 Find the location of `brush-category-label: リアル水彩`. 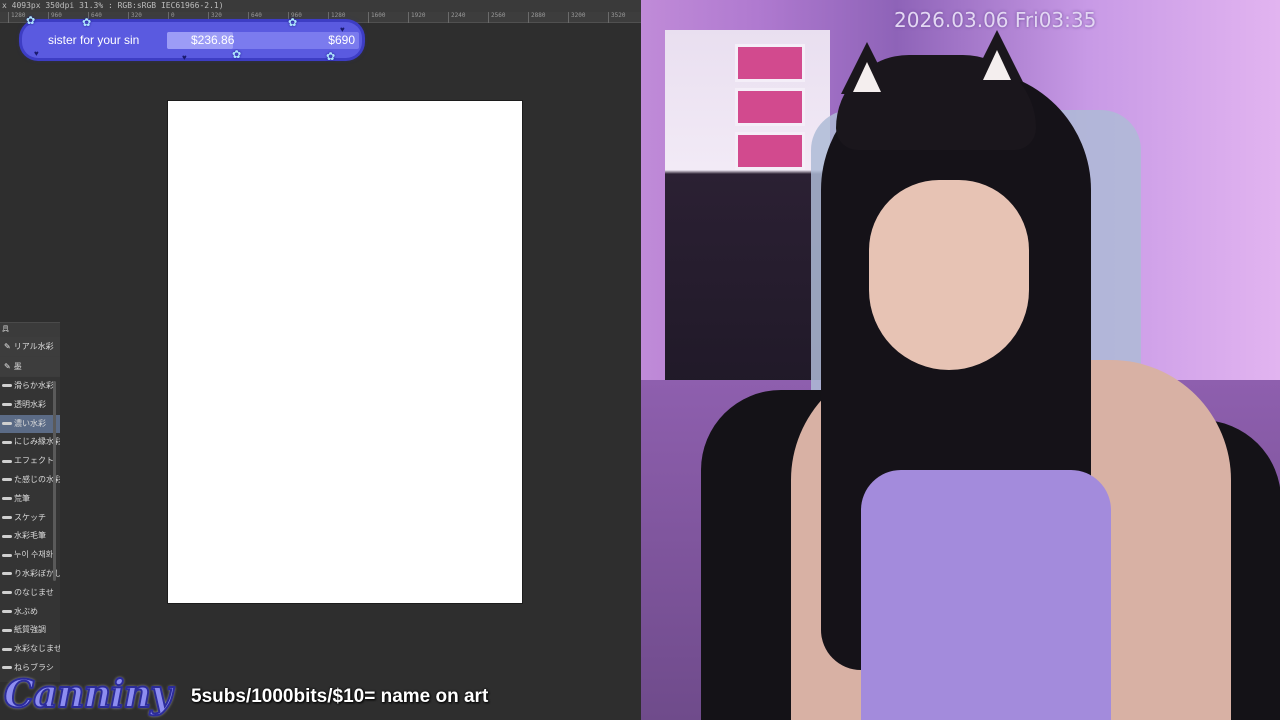

brush-category-label: リアル水彩 is located at coordinates (33, 346).